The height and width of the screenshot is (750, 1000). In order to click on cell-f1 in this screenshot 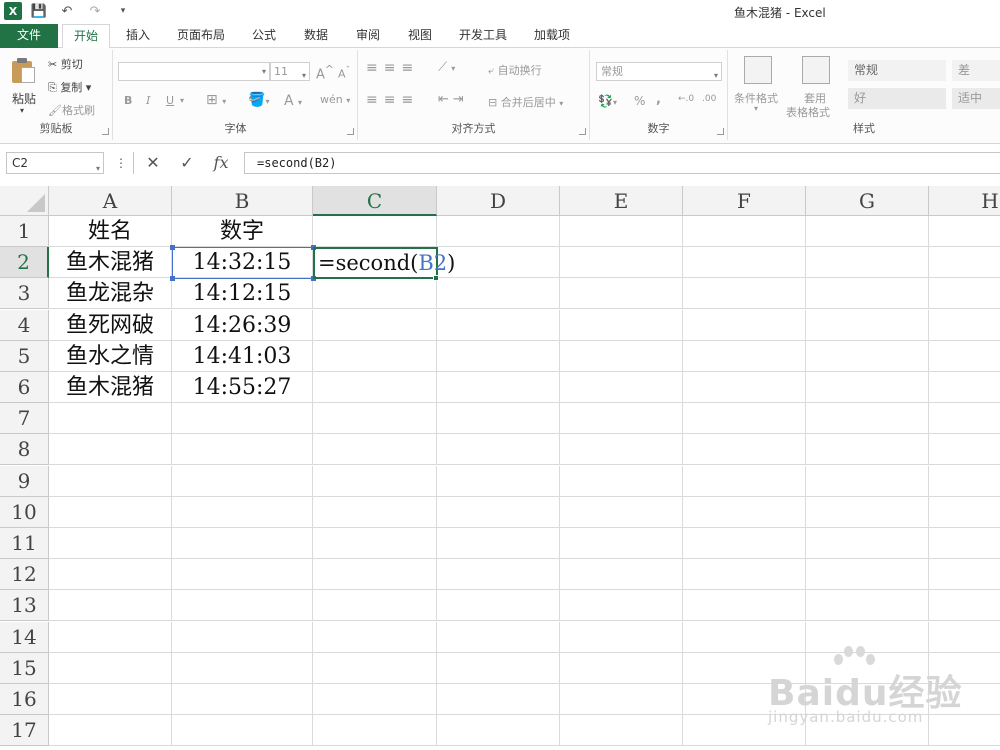, I will do `click(744, 231)`.